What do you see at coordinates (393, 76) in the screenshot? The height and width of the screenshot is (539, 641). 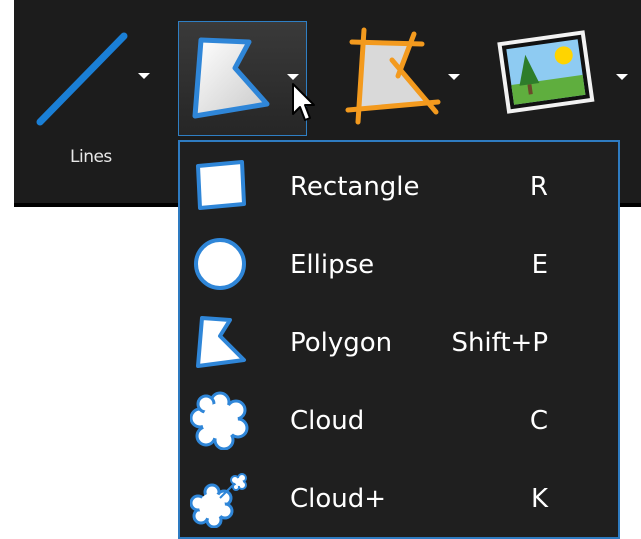 I see `crop-polygon-icon` at bounding box center [393, 76].